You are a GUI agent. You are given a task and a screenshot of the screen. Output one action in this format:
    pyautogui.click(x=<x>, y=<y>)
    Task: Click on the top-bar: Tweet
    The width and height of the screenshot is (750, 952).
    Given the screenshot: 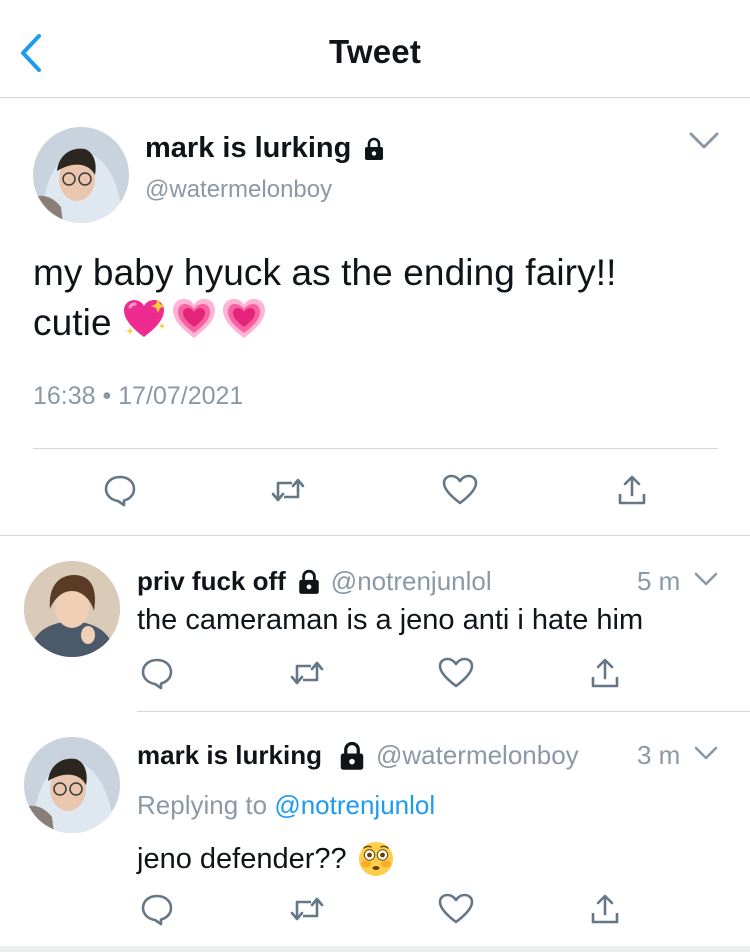 What is the action you would take?
    pyautogui.click(x=375, y=49)
    